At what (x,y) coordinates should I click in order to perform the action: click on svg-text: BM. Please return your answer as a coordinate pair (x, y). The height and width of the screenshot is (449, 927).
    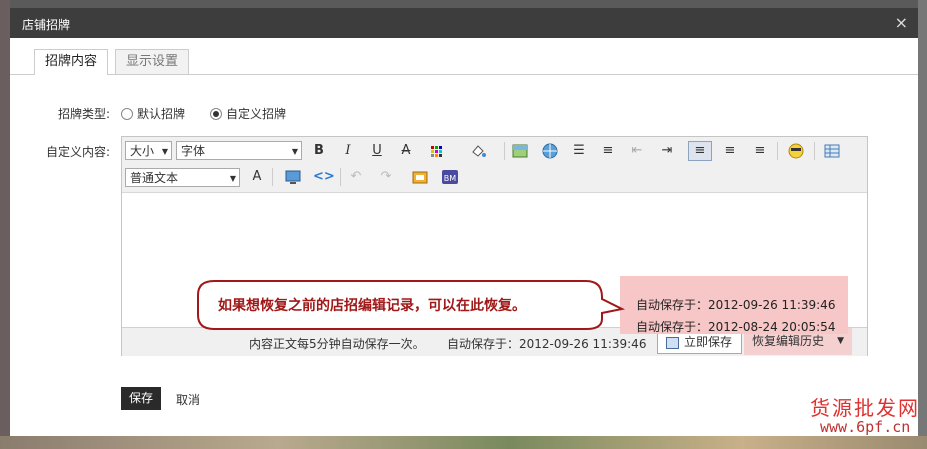
    Looking at the image, I should click on (450, 178).